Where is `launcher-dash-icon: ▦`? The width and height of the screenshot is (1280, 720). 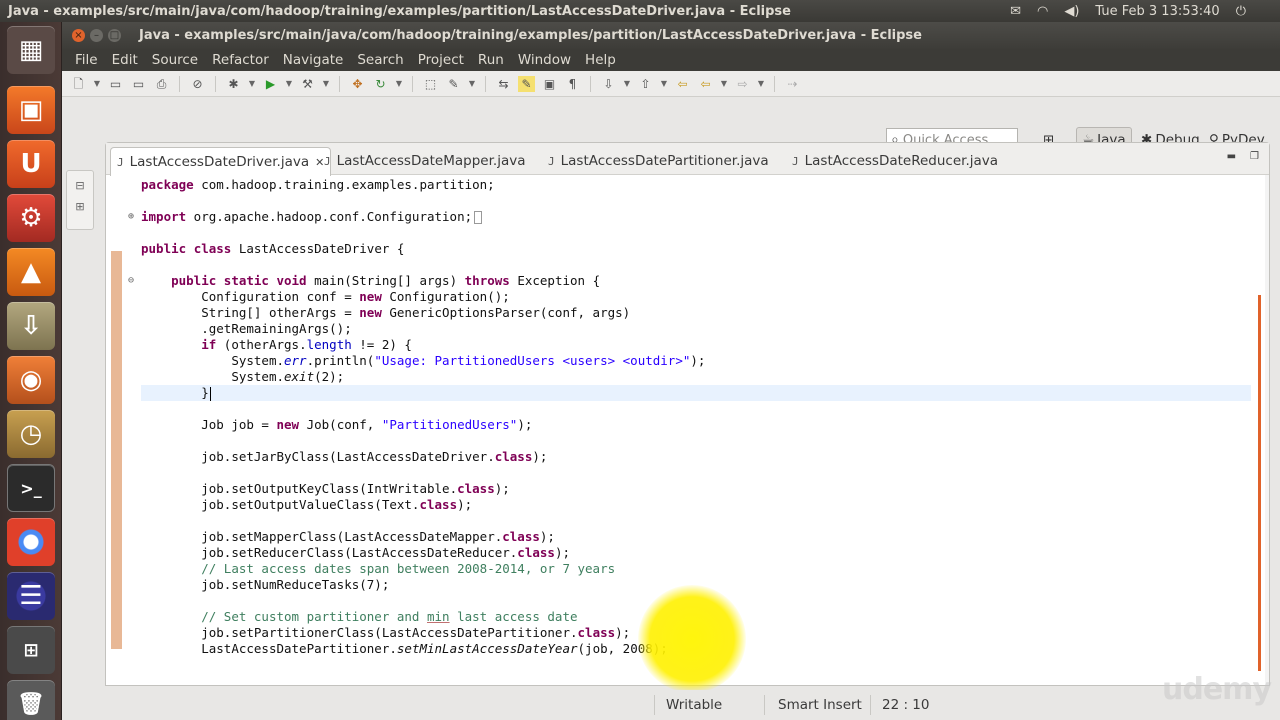
launcher-dash-icon: ▦ is located at coordinates (31, 50).